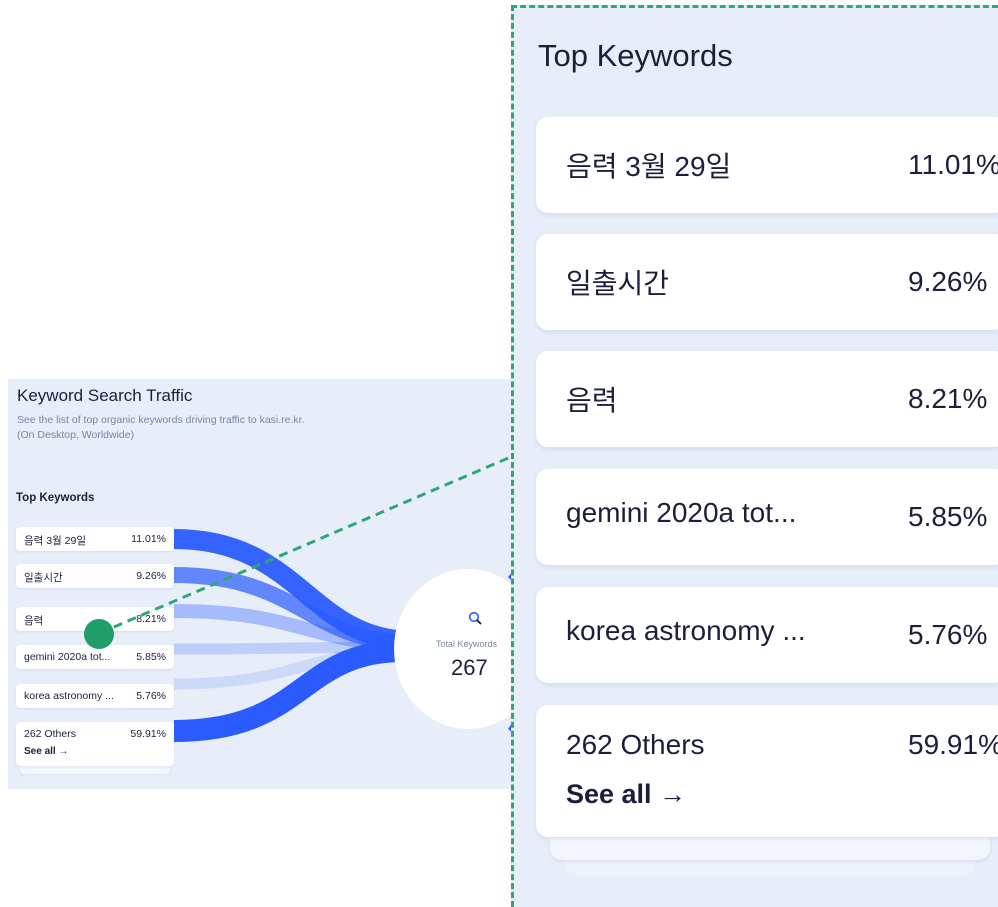  I want to click on zoom-top-keywords-heading: Top Keywords, so click(635, 55).